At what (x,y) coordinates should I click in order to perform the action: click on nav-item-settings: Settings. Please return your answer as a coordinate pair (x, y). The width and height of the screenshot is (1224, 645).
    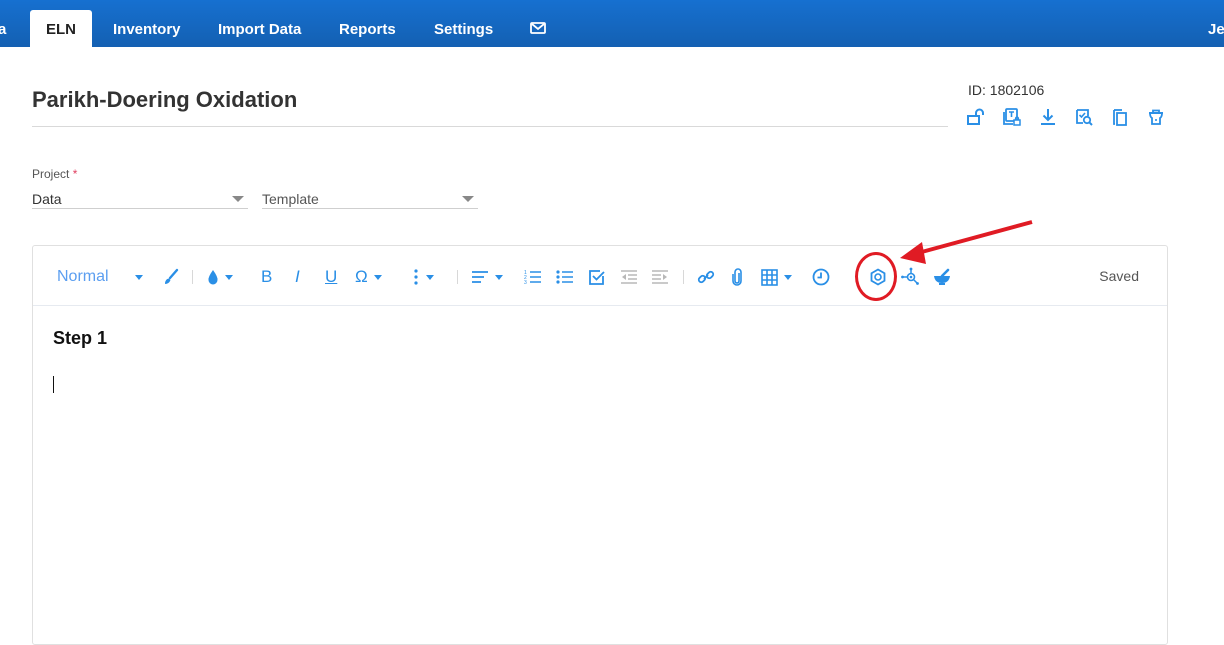
    Looking at the image, I should click on (463, 28).